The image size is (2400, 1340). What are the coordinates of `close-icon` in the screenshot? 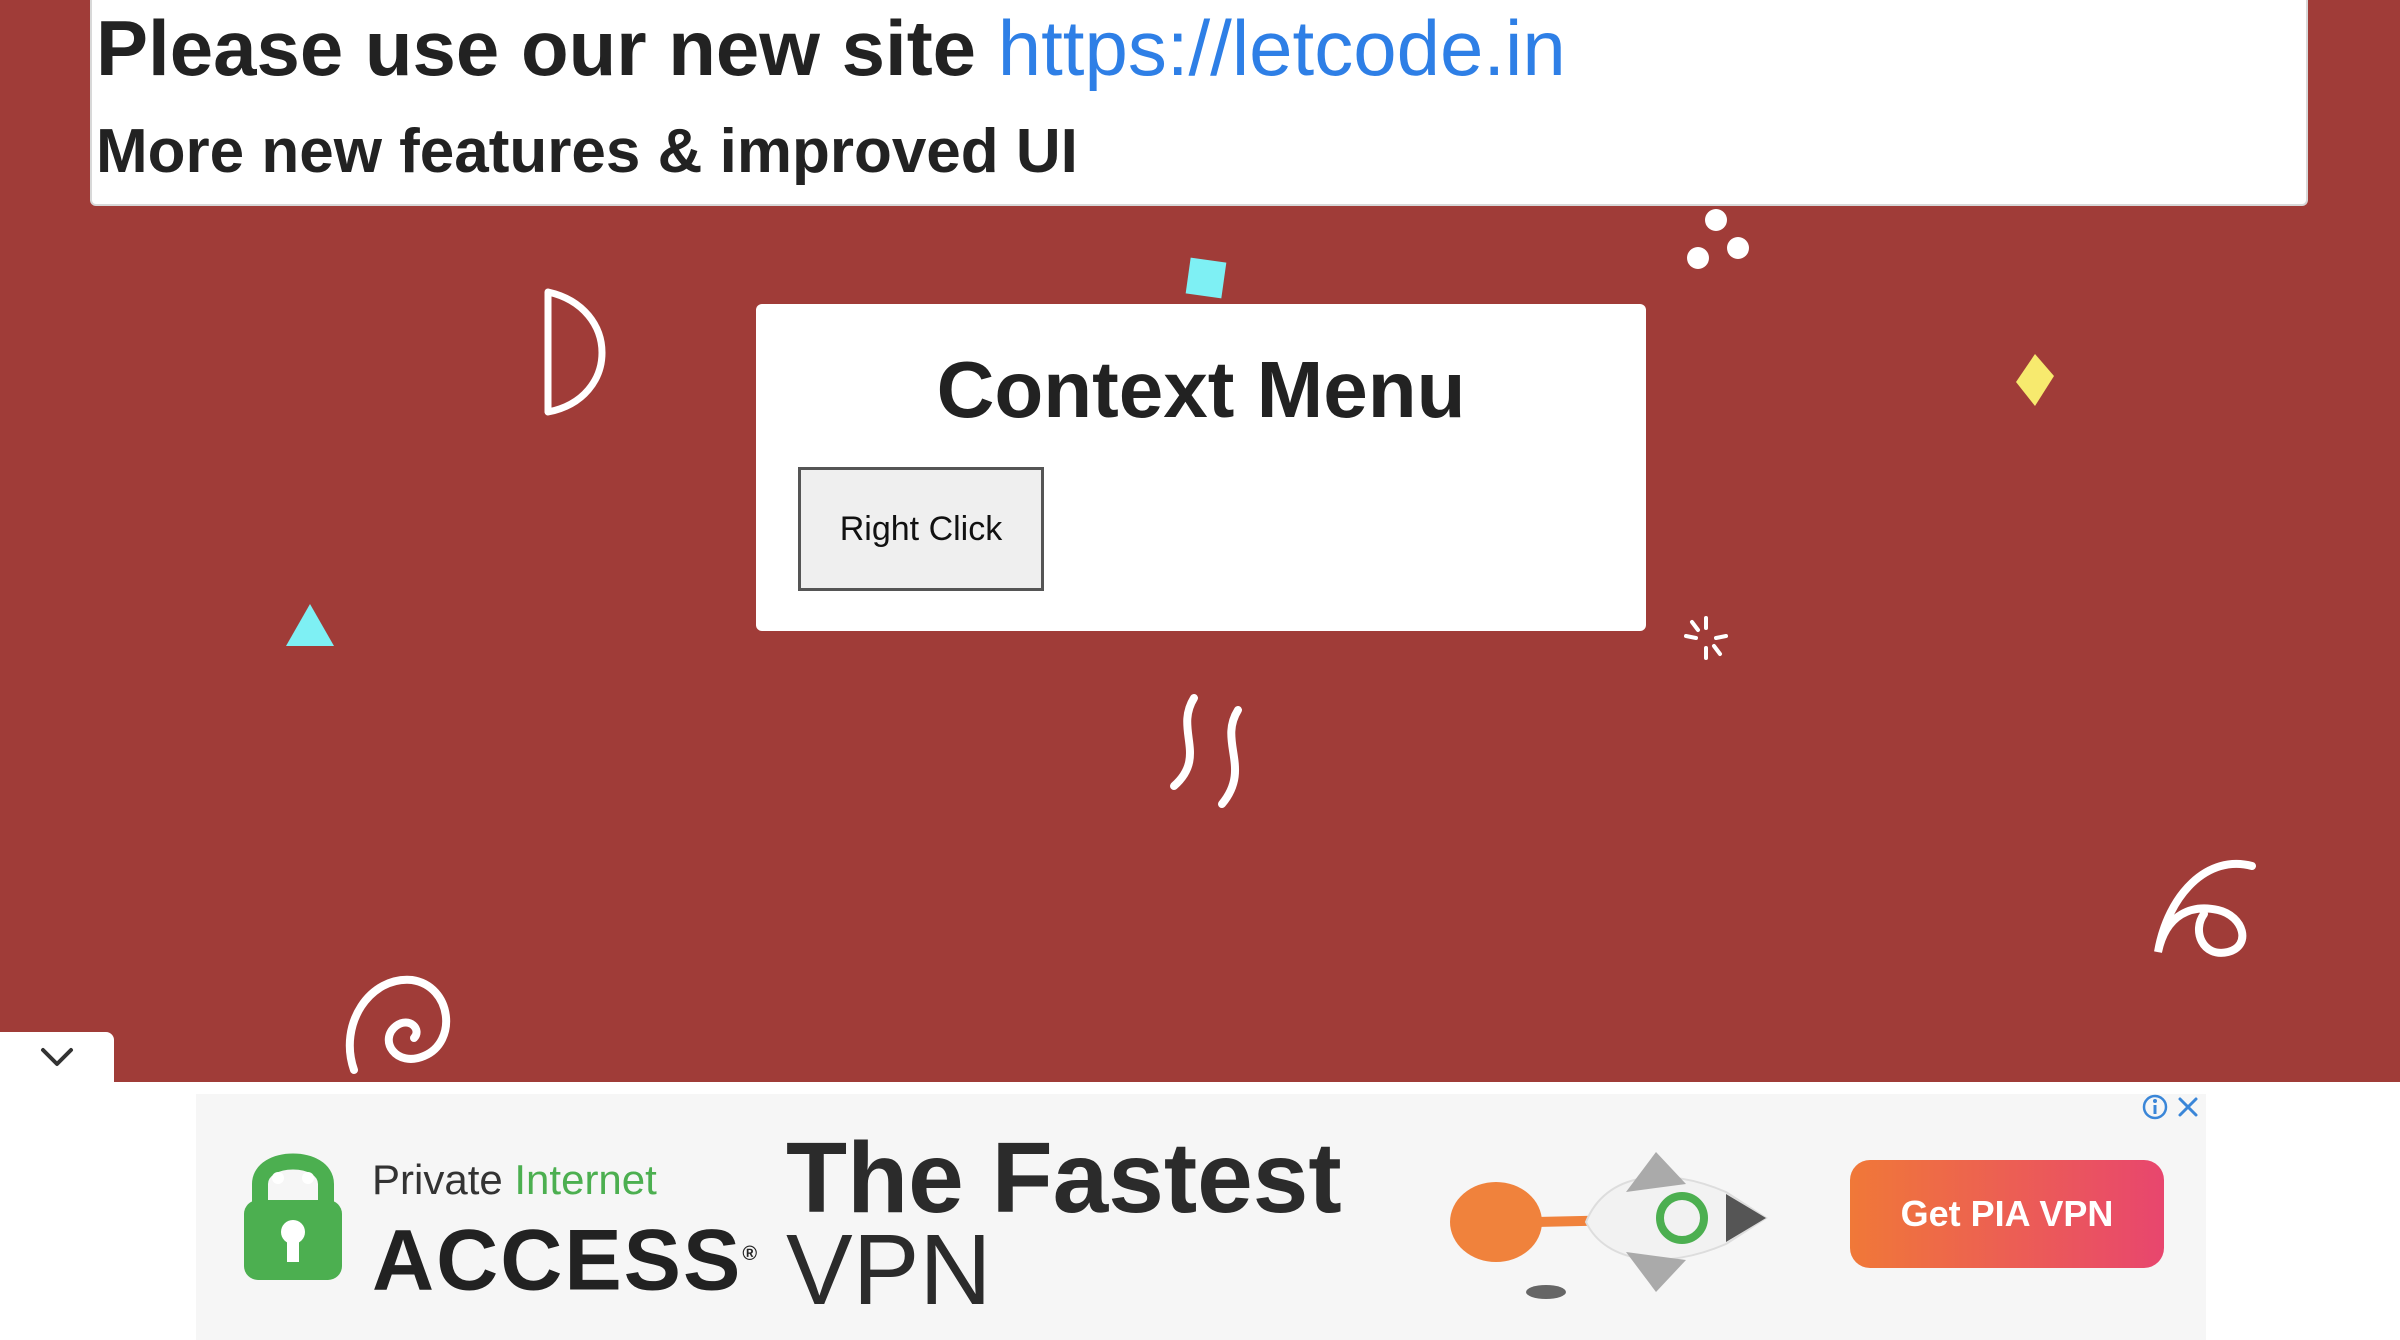 It's located at (2188, 1107).